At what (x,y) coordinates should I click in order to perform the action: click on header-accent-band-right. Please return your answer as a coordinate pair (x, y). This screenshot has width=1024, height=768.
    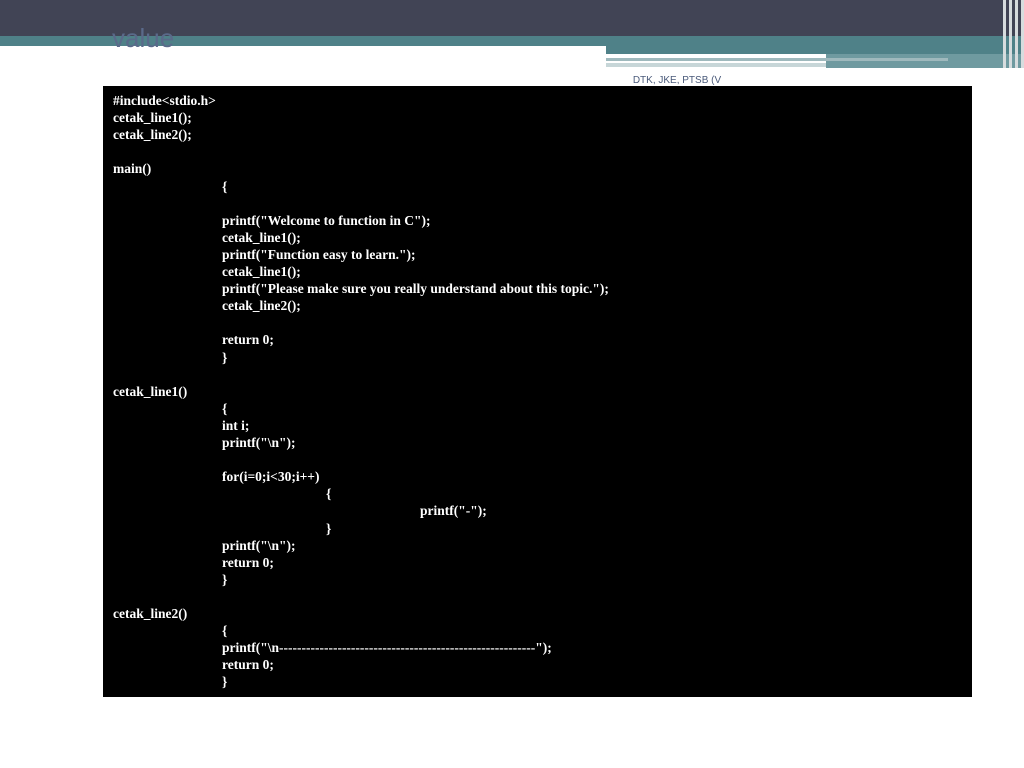
    Looking at the image, I should click on (815, 50).